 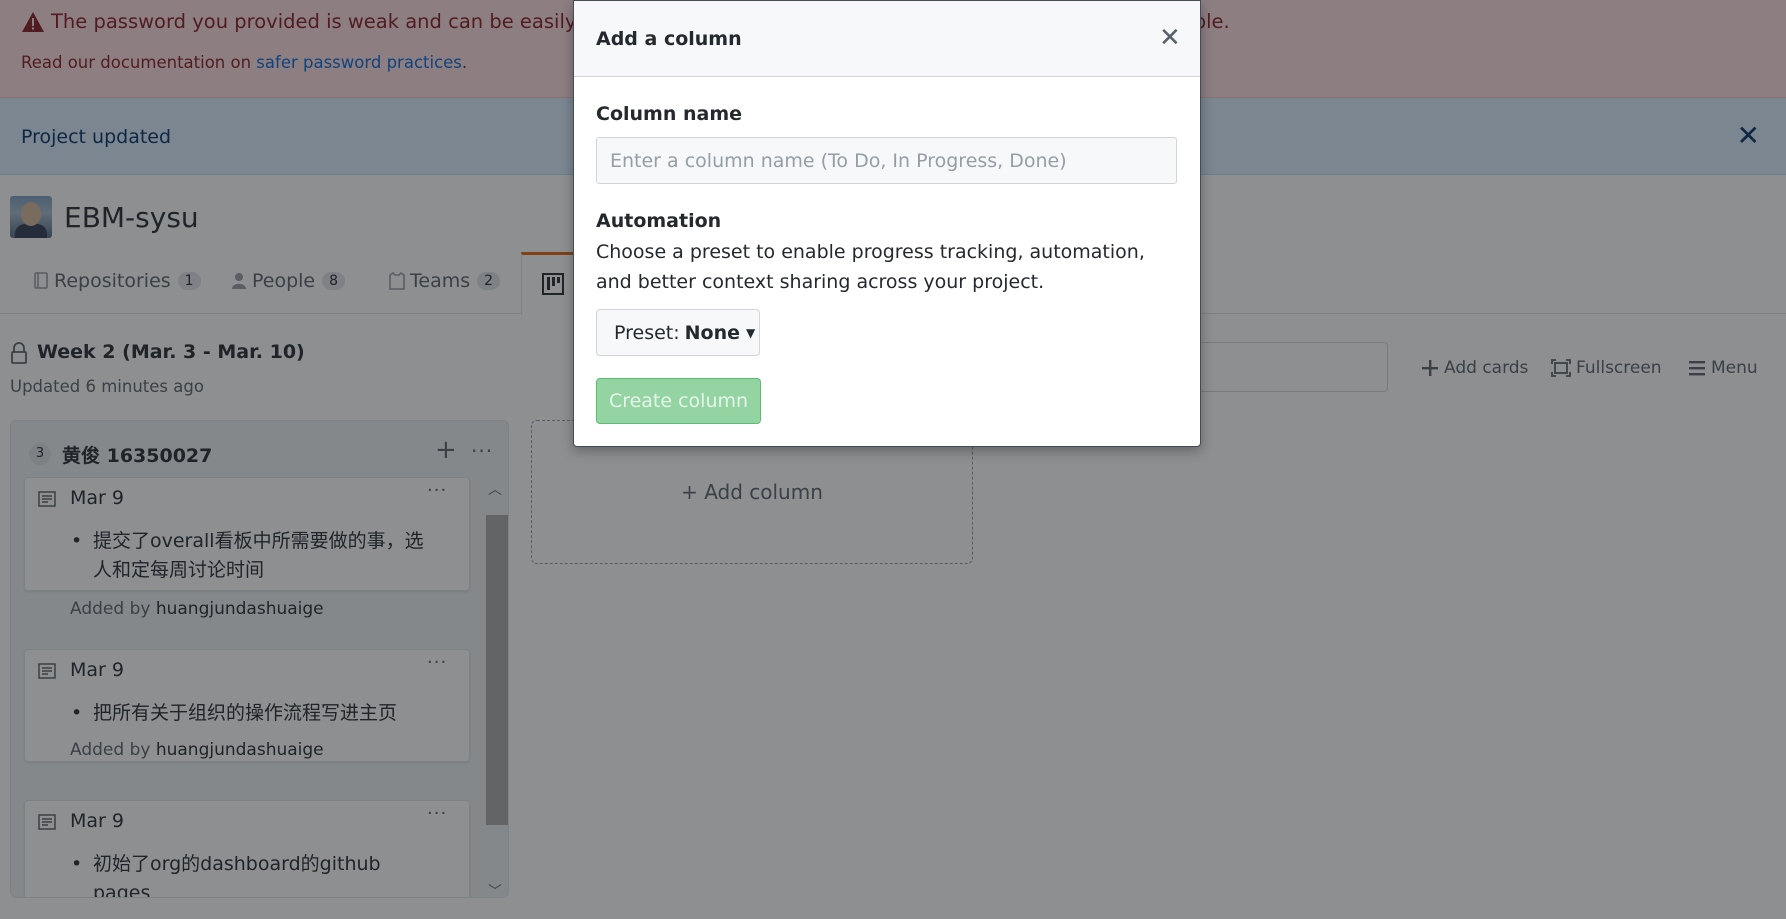 I want to click on caret-down-icon: ▼, so click(x=751, y=332).